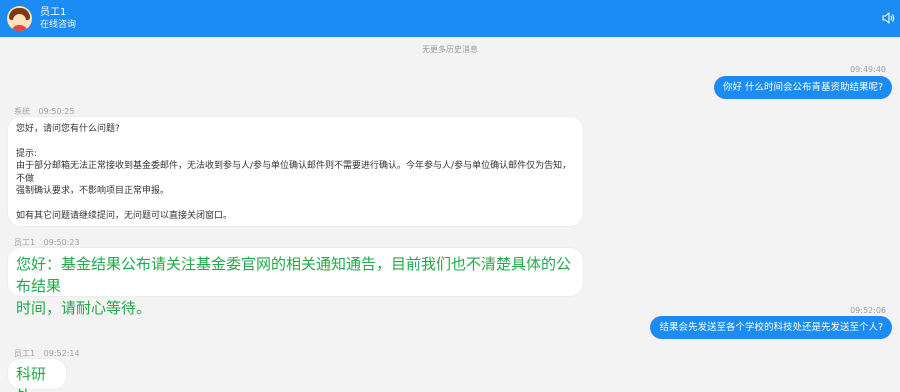  I want to click on message-meta: 09:52:06, so click(868, 310).